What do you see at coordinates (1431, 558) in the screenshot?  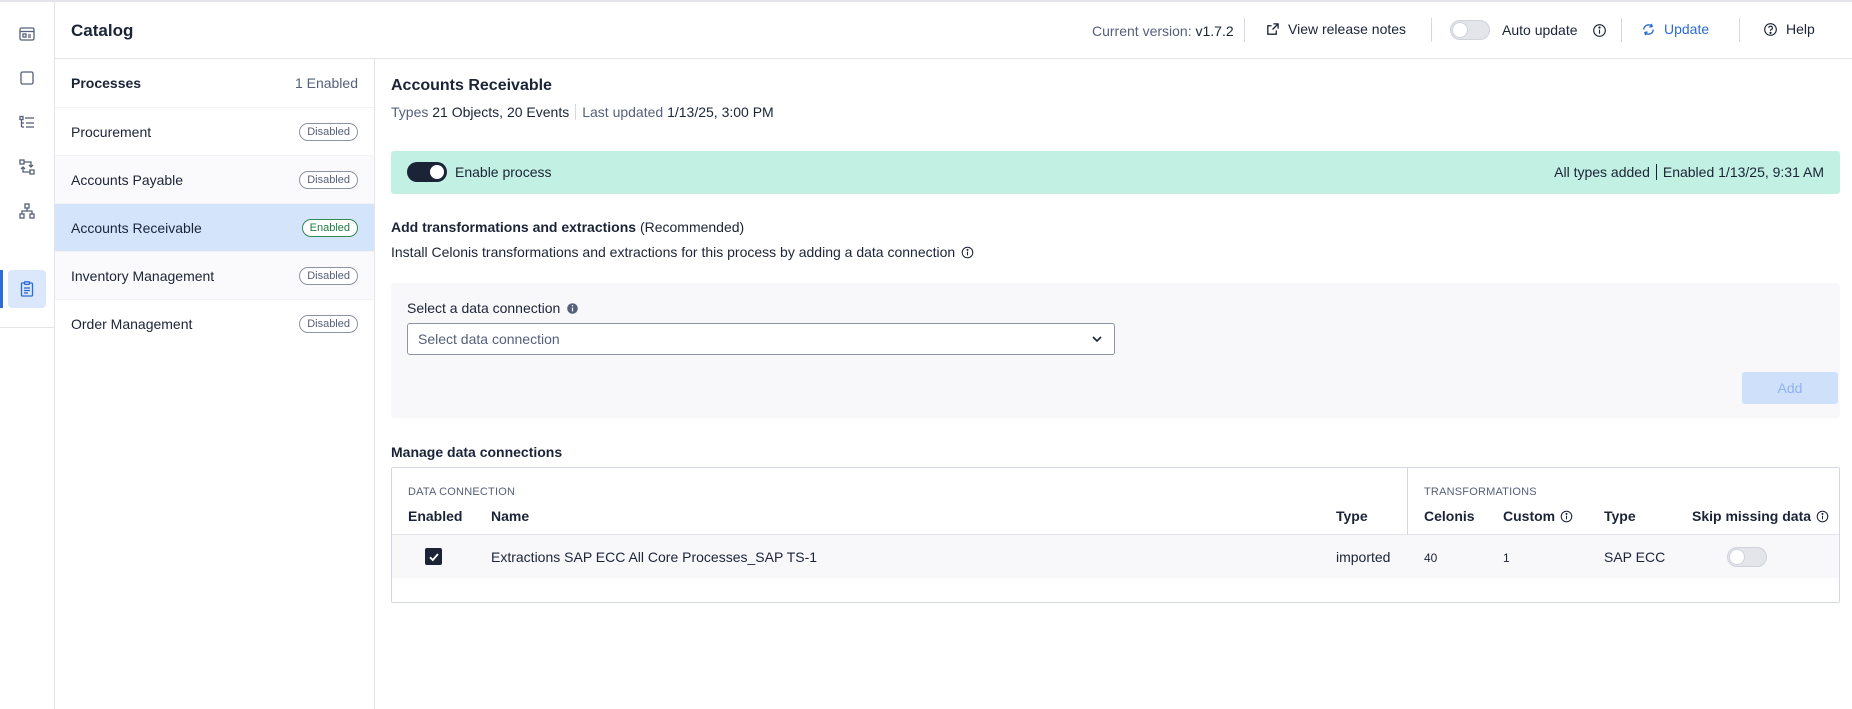 I see `celonis-count: 40` at bounding box center [1431, 558].